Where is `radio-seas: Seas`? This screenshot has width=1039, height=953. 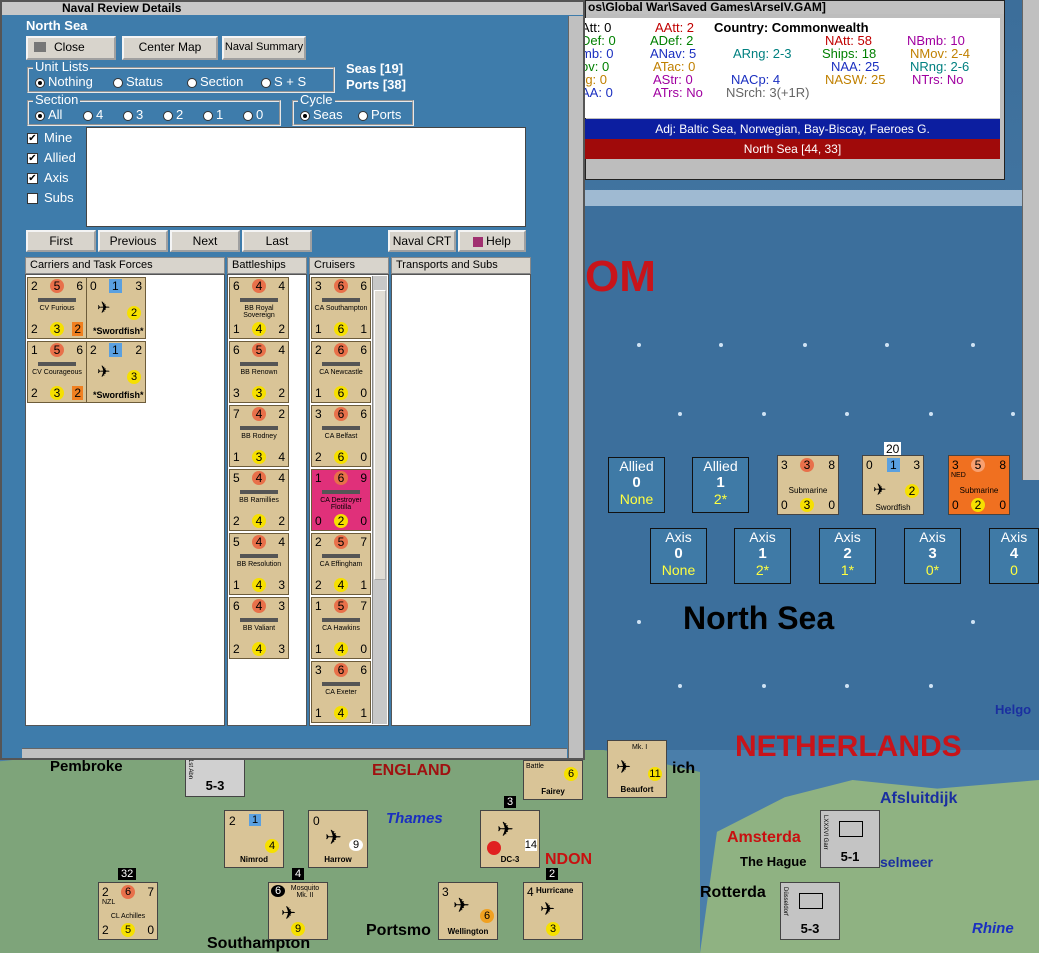
radio-seas: Seas is located at coordinates (321, 114).